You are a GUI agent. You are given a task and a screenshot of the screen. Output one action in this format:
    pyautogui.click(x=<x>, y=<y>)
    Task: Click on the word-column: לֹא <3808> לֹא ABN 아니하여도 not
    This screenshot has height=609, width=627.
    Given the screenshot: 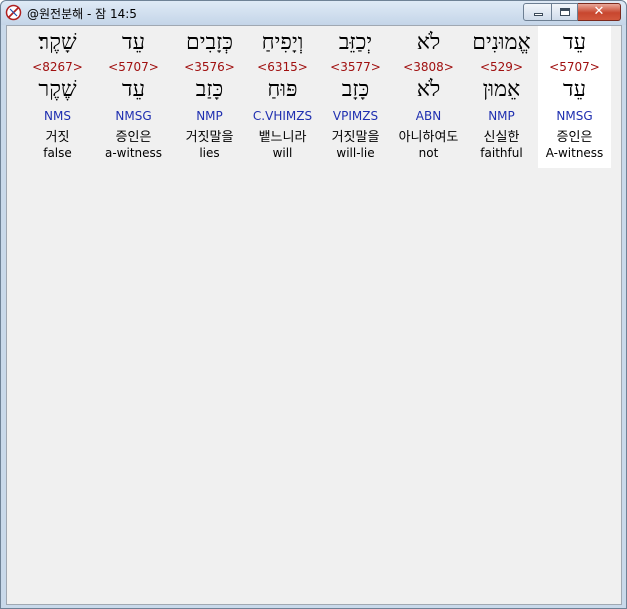 What is the action you would take?
    pyautogui.click(x=428, y=97)
    